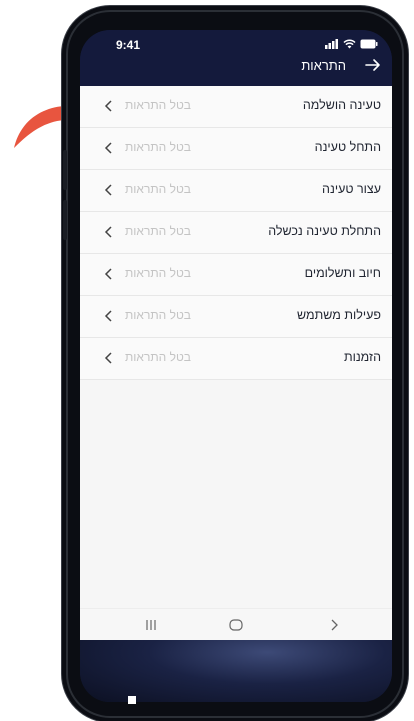 This screenshot has width=414, height=721. Describe the element at coordinates (132, 700) in the screenshot. I see `home-indicator` at that location.